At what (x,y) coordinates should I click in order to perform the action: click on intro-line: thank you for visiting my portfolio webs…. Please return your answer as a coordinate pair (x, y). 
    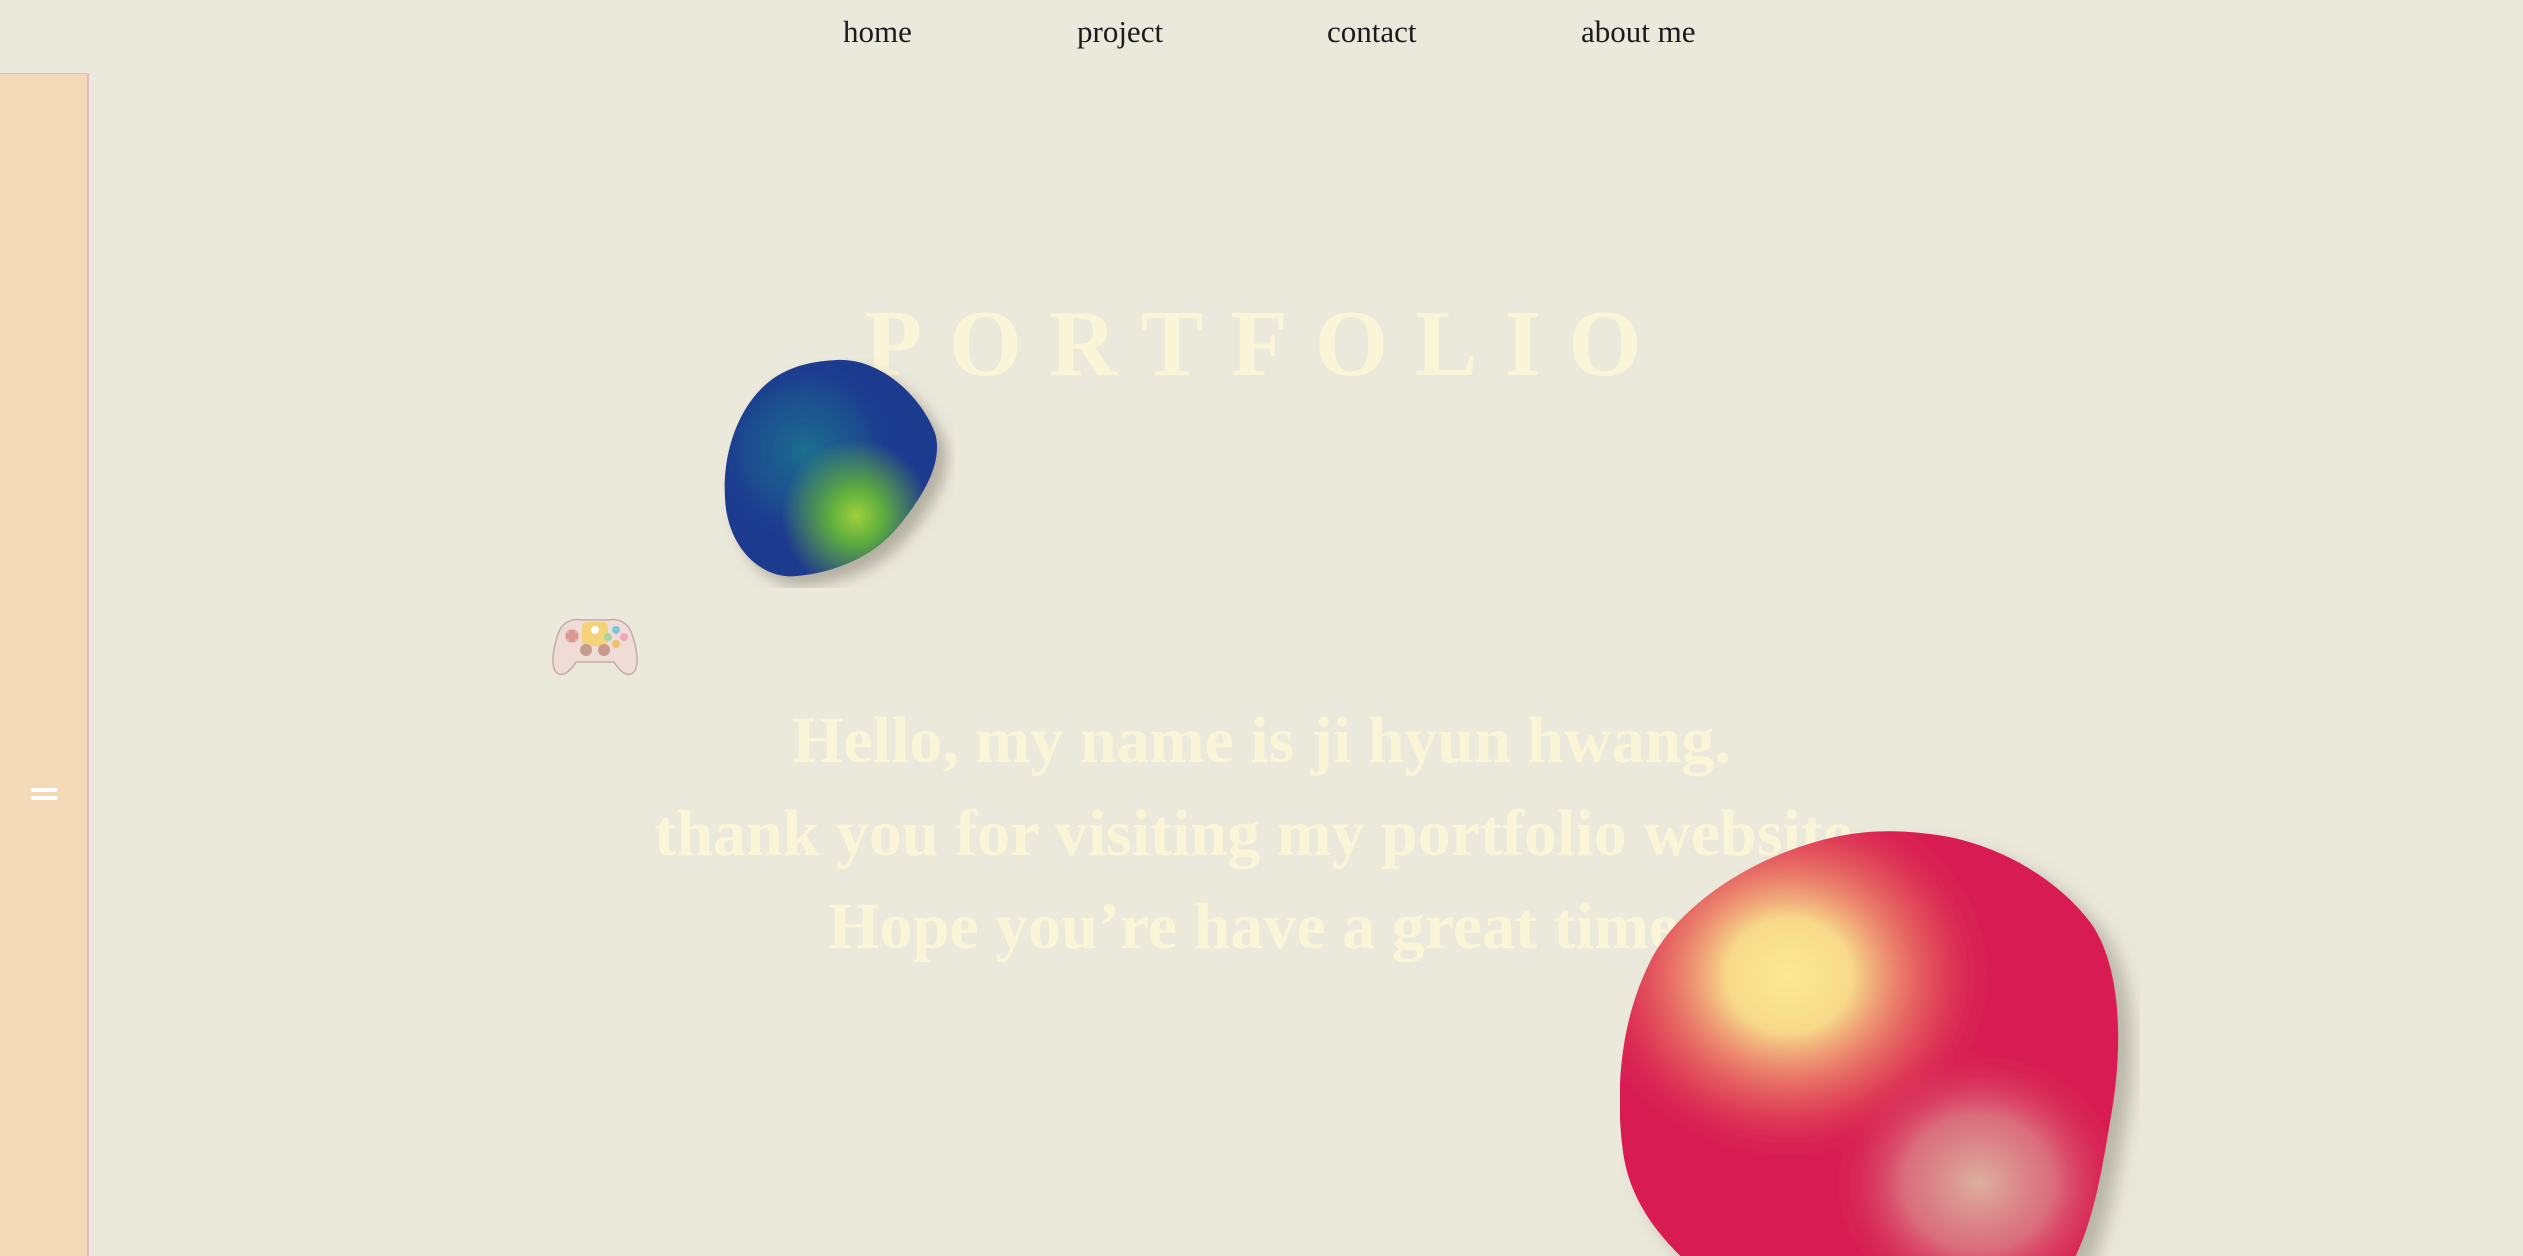
    Looking at the image, I should click on (1261, 833).